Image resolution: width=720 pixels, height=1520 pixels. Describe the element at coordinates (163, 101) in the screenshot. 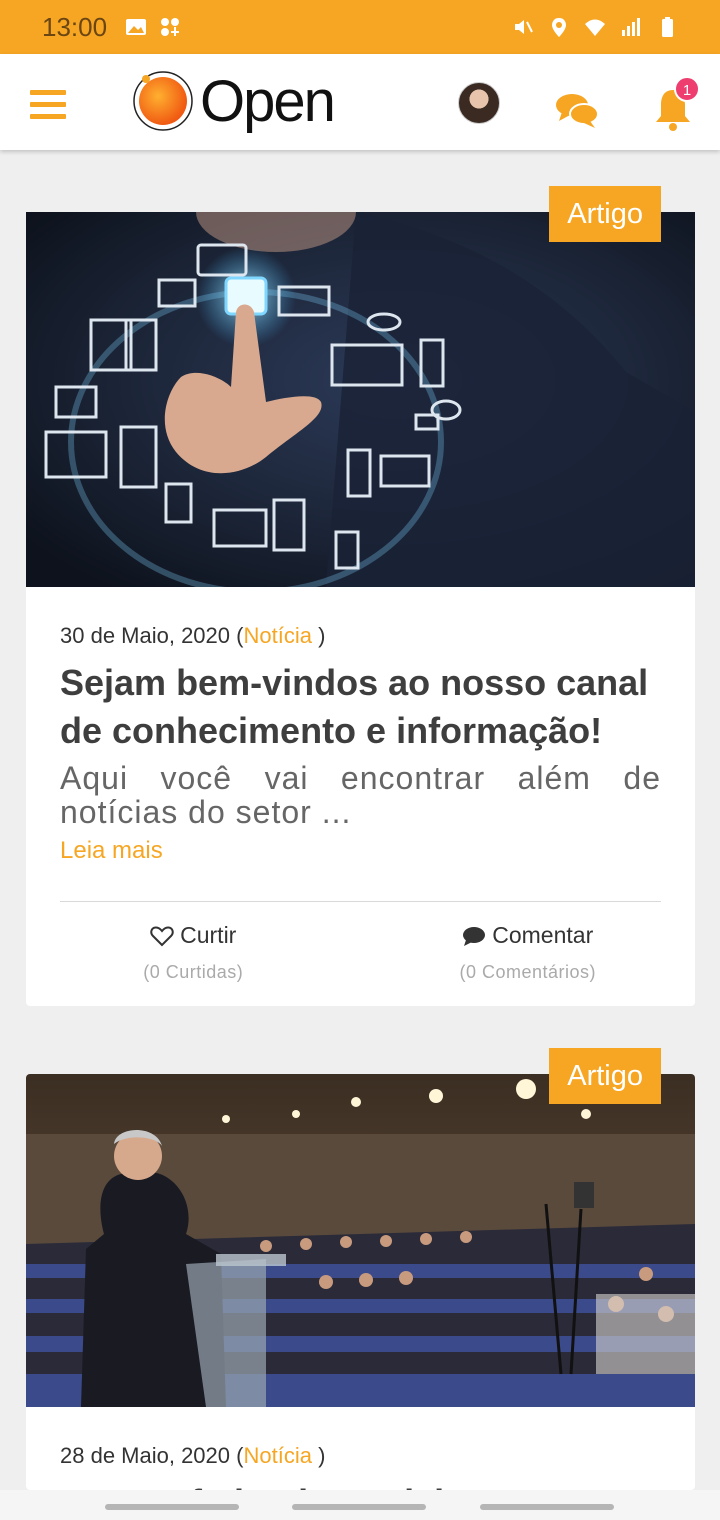

I see `logo-circle-icon` at that location.